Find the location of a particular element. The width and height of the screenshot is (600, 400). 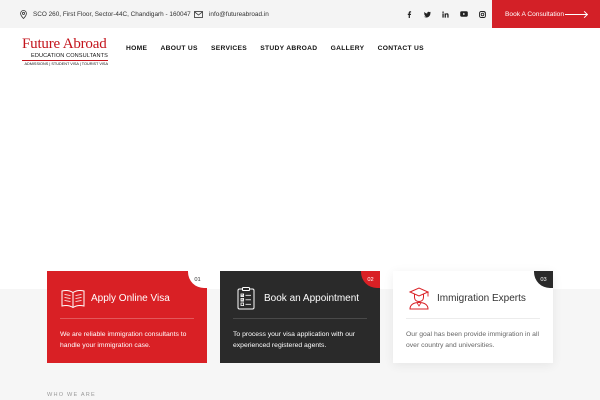

nav-services: SERVICES is located at coordinates (229, 48).